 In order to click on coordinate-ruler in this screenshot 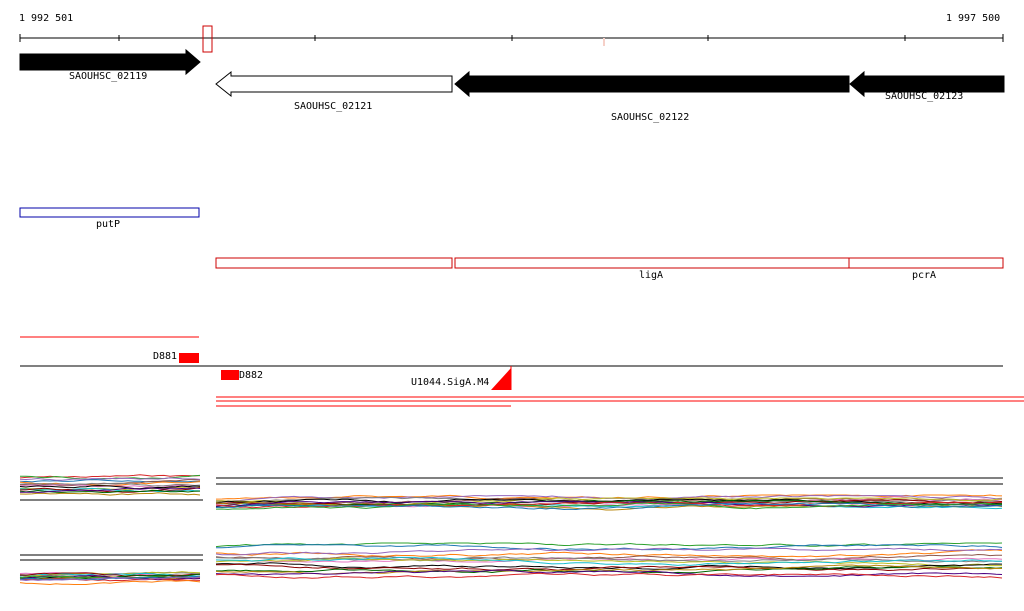, I will do `click(511, 40)`.